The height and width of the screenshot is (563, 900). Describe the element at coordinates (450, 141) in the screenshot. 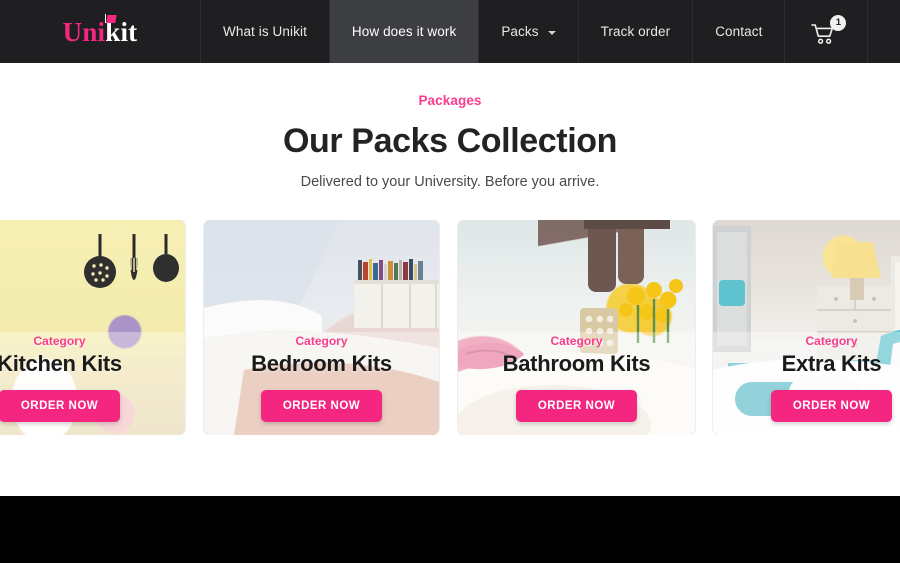

I see `page-title: Our Packs Collection` at that location.